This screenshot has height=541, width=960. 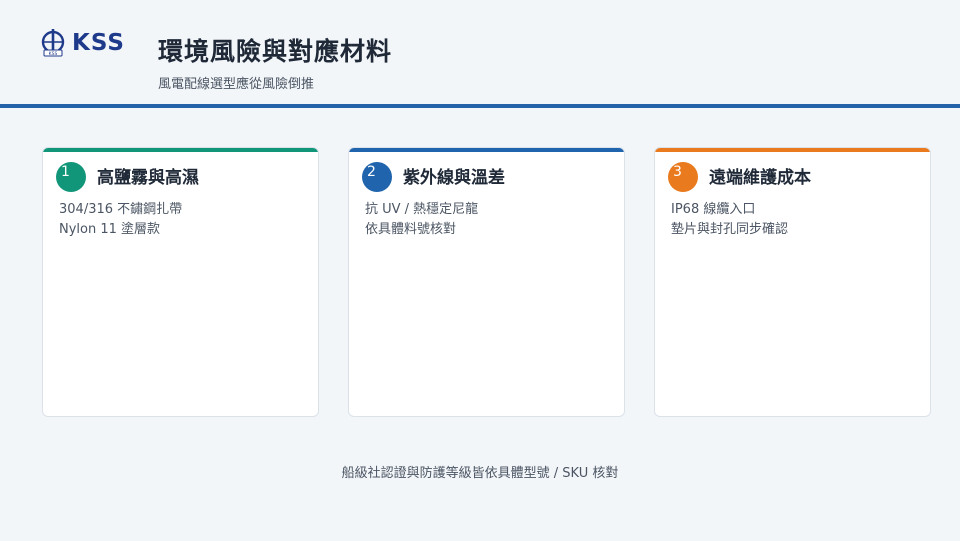 I want to click on page-title: 環境風險與對應材料, so click(x=275, y=51).